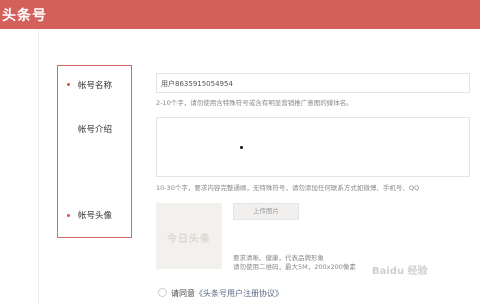 The height and width of the screenshot is (305, 480). I want to click on avatar-preview: 今日头条, so click(189, 236).